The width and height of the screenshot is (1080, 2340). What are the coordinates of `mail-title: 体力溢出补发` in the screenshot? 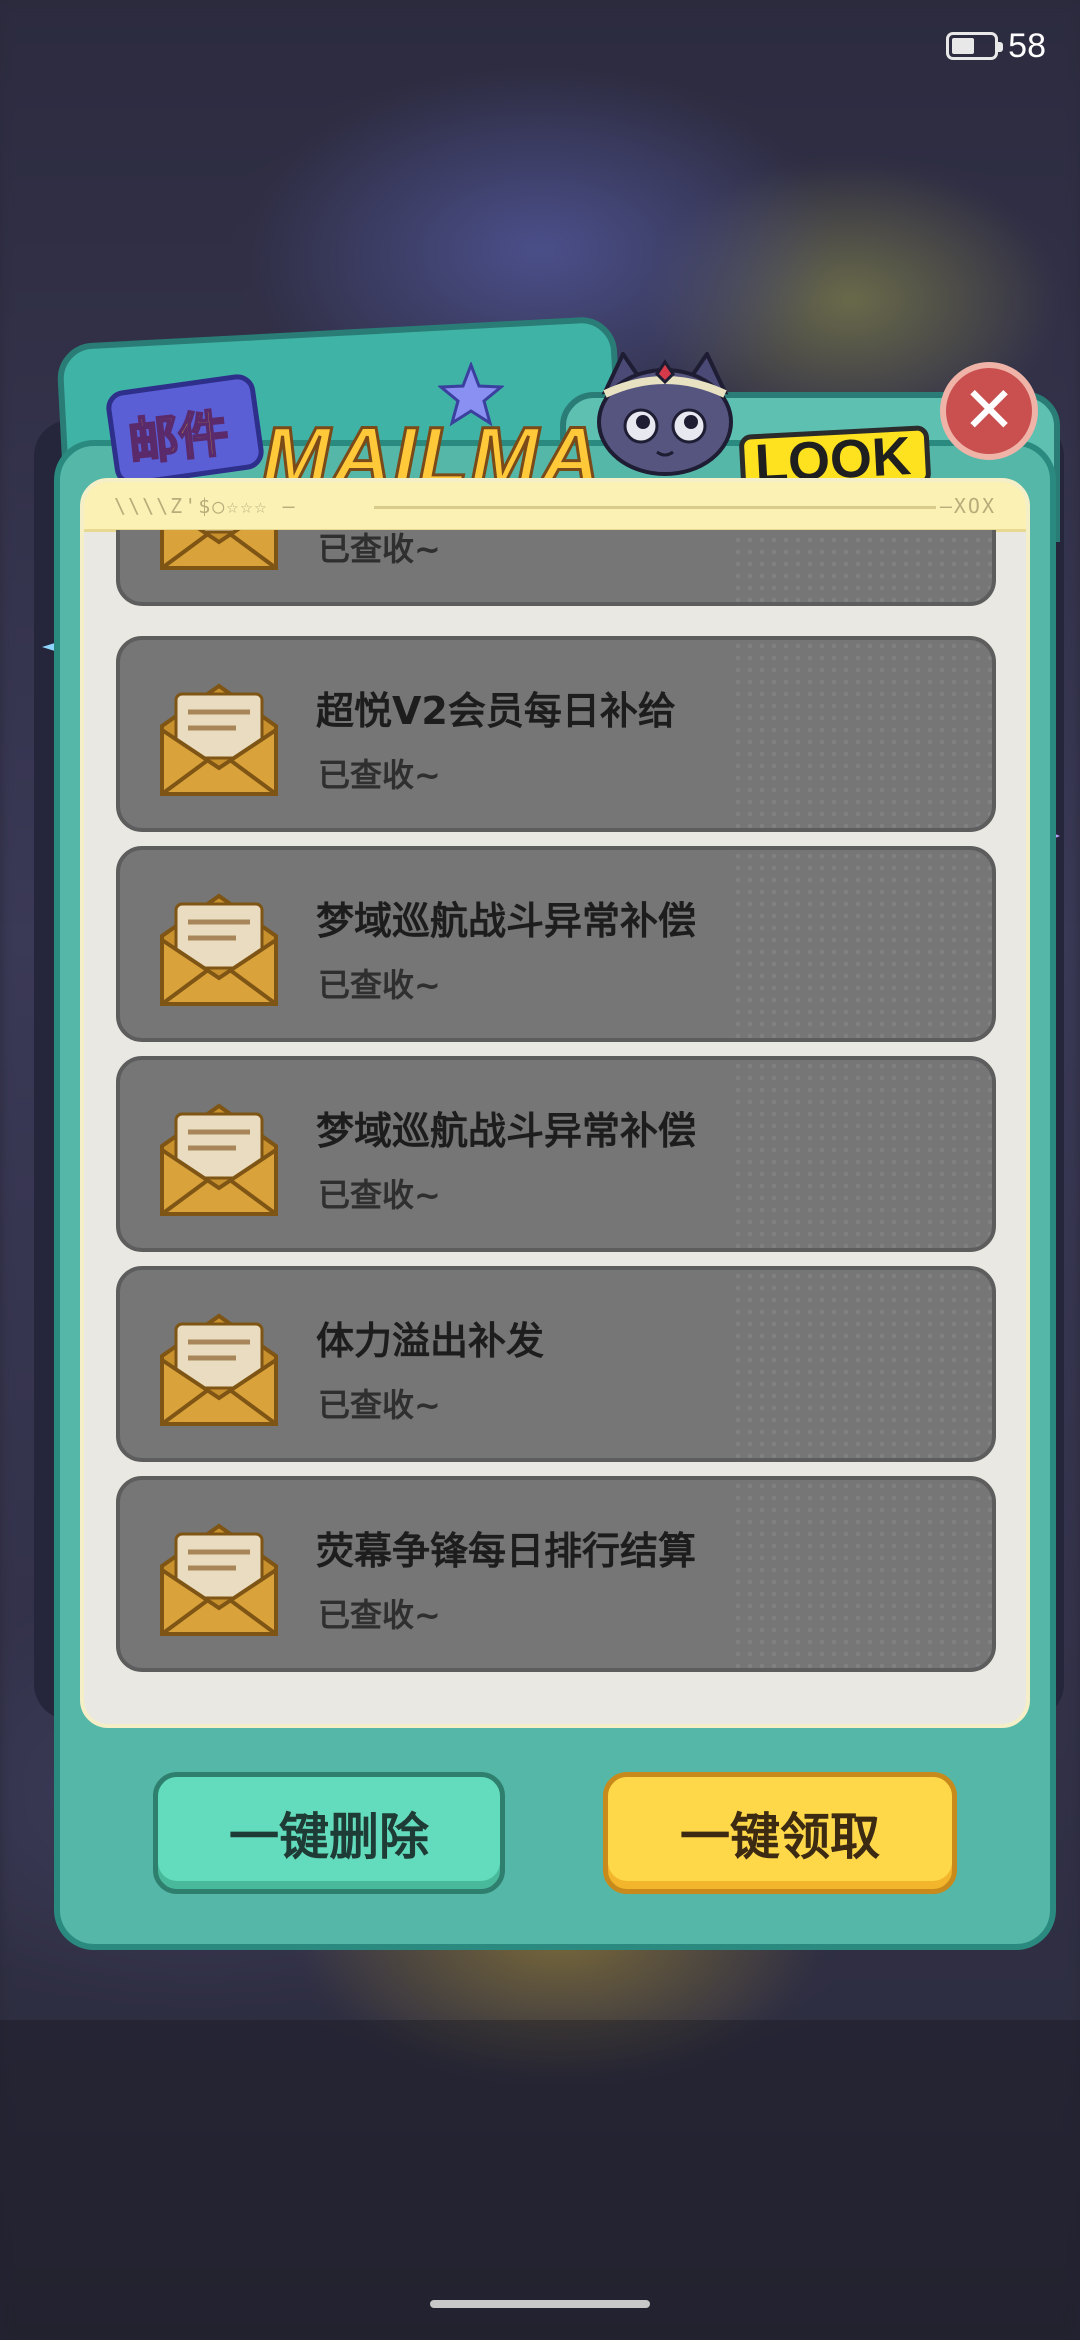 It's located at (430, 1341).